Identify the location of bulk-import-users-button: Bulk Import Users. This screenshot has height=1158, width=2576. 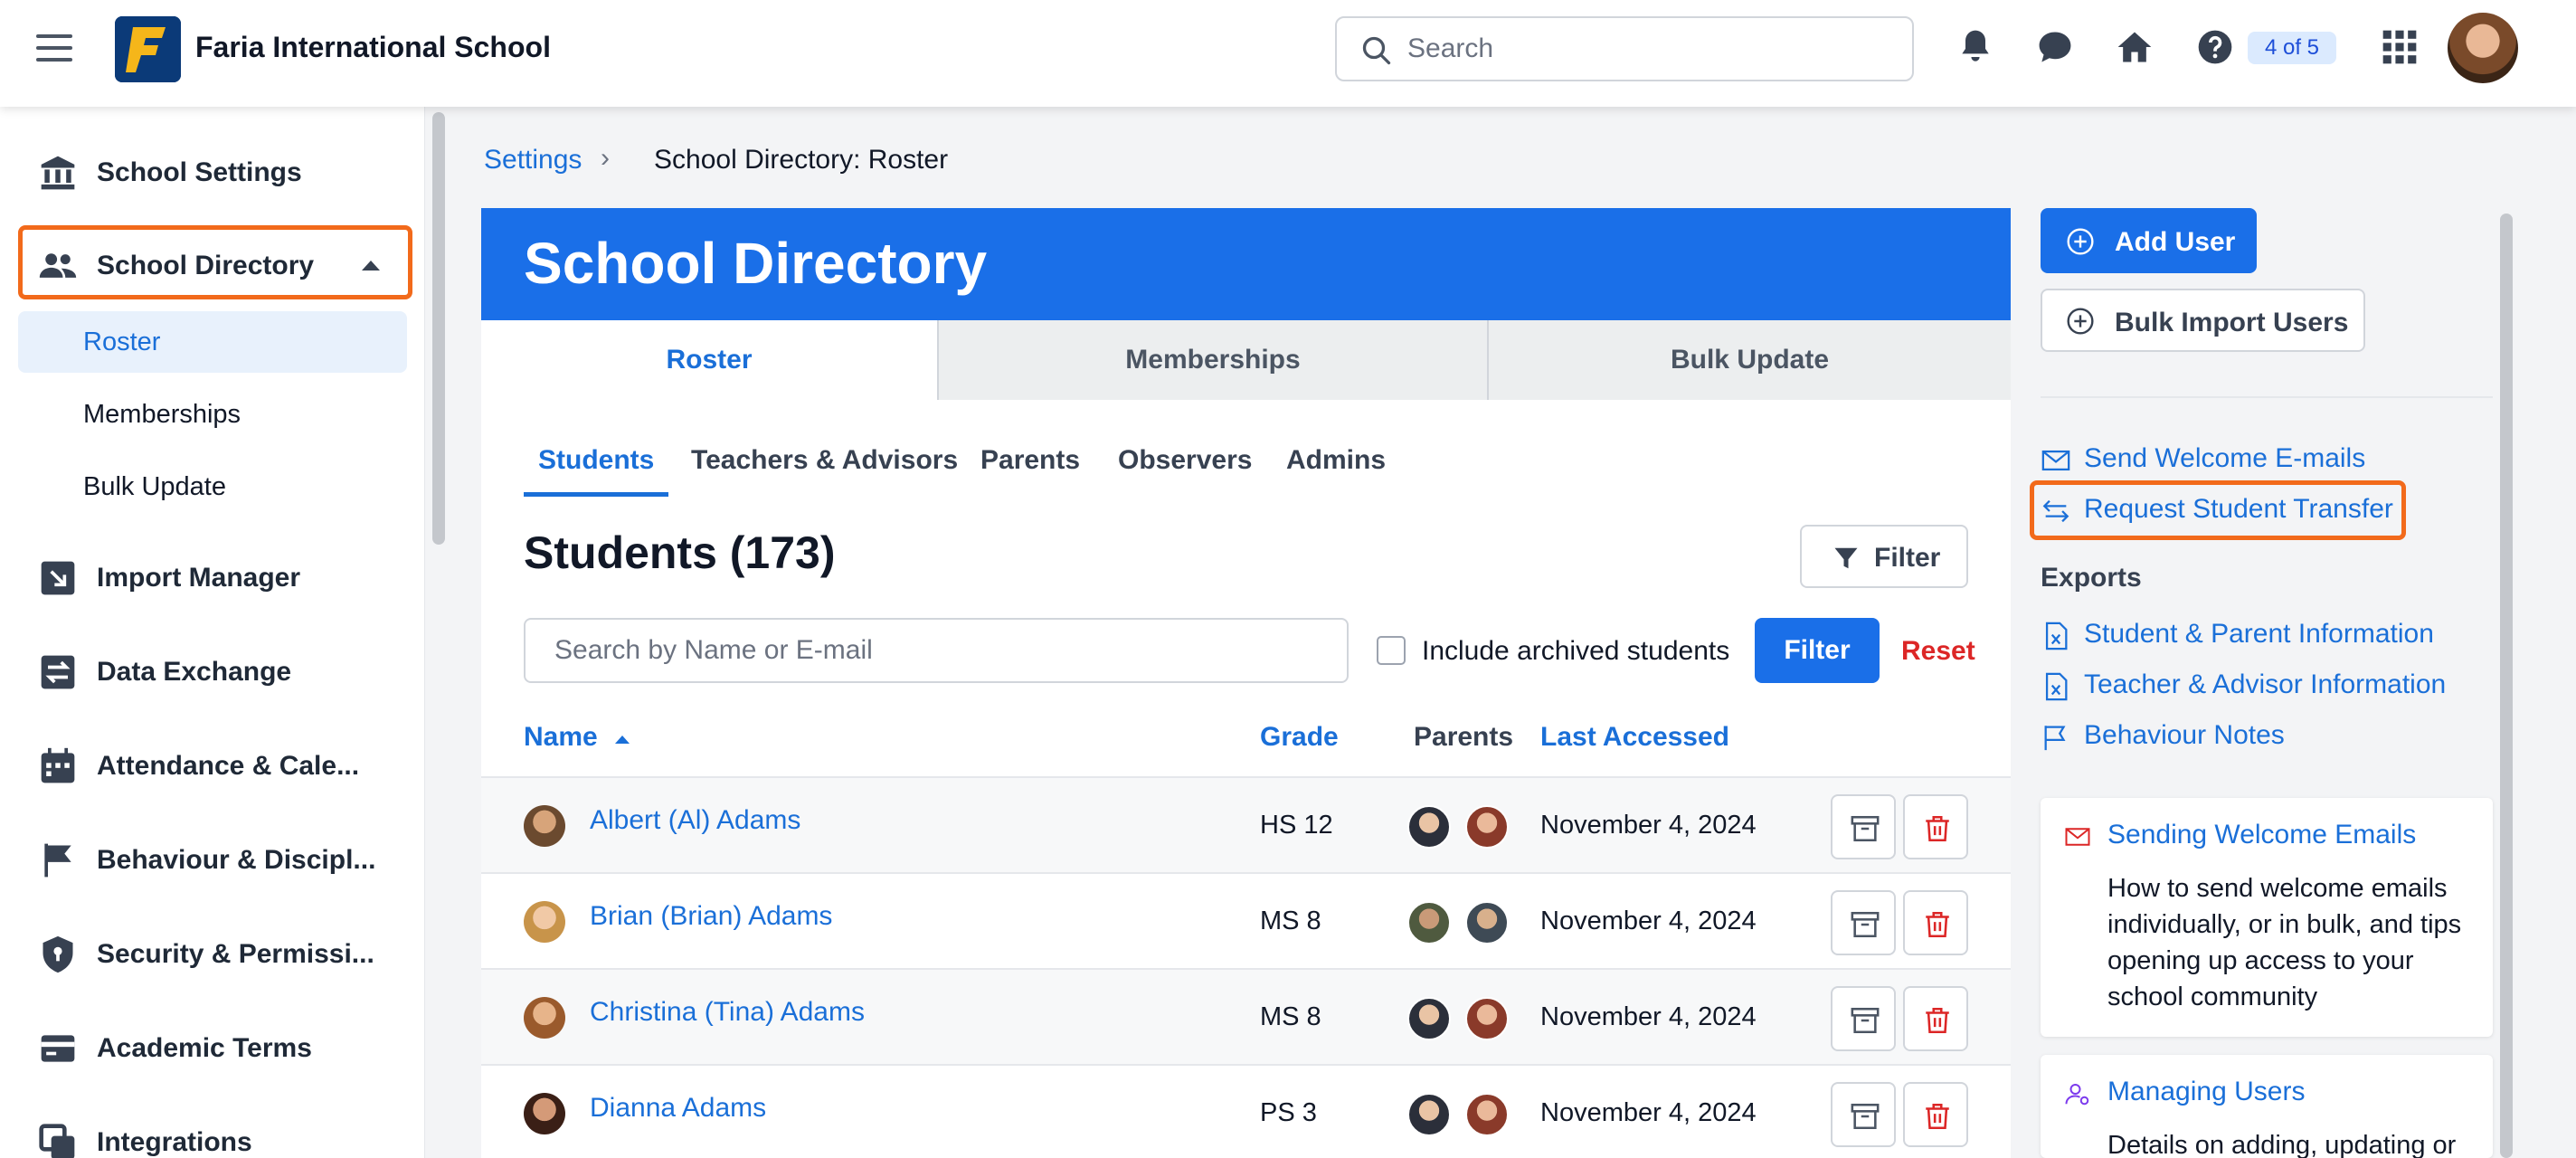
(2203, 320).